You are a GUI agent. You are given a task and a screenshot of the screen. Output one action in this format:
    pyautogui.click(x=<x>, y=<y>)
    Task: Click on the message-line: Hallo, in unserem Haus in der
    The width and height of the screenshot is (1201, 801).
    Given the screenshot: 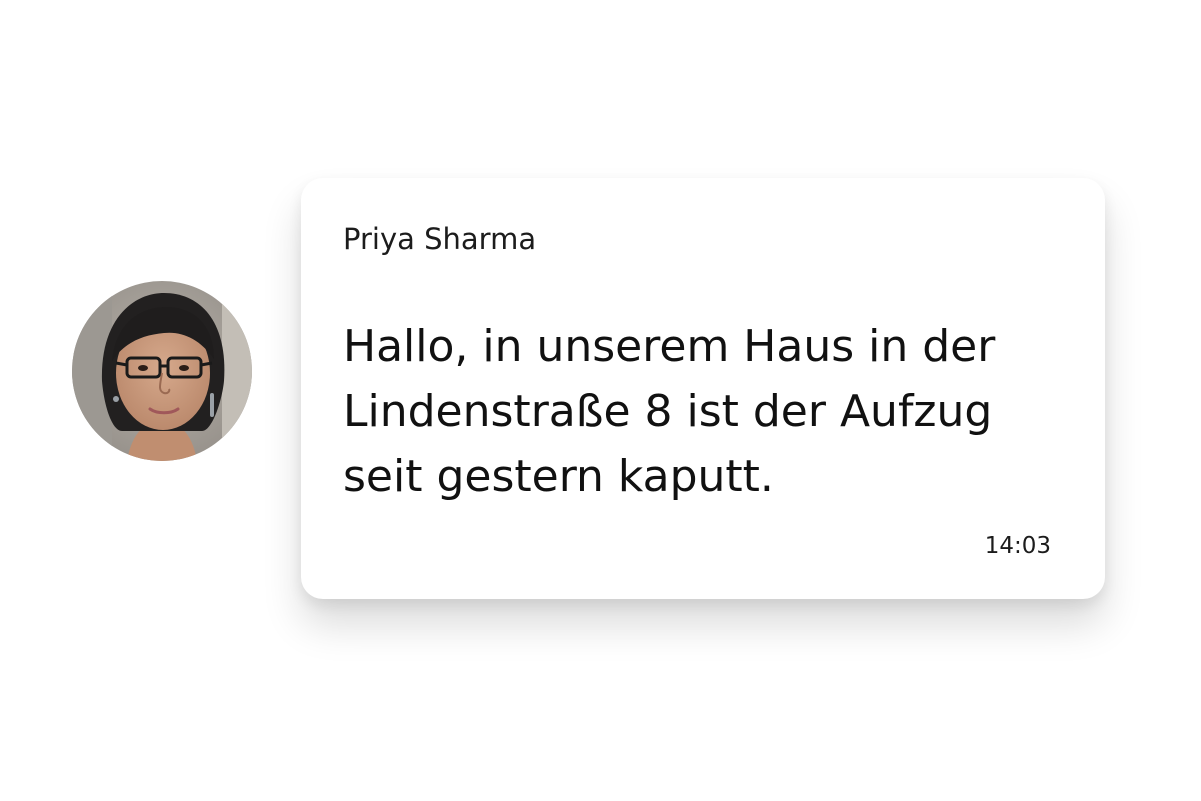 What is the action you would take?
    pyautogui.click(x=669, y=346)
    